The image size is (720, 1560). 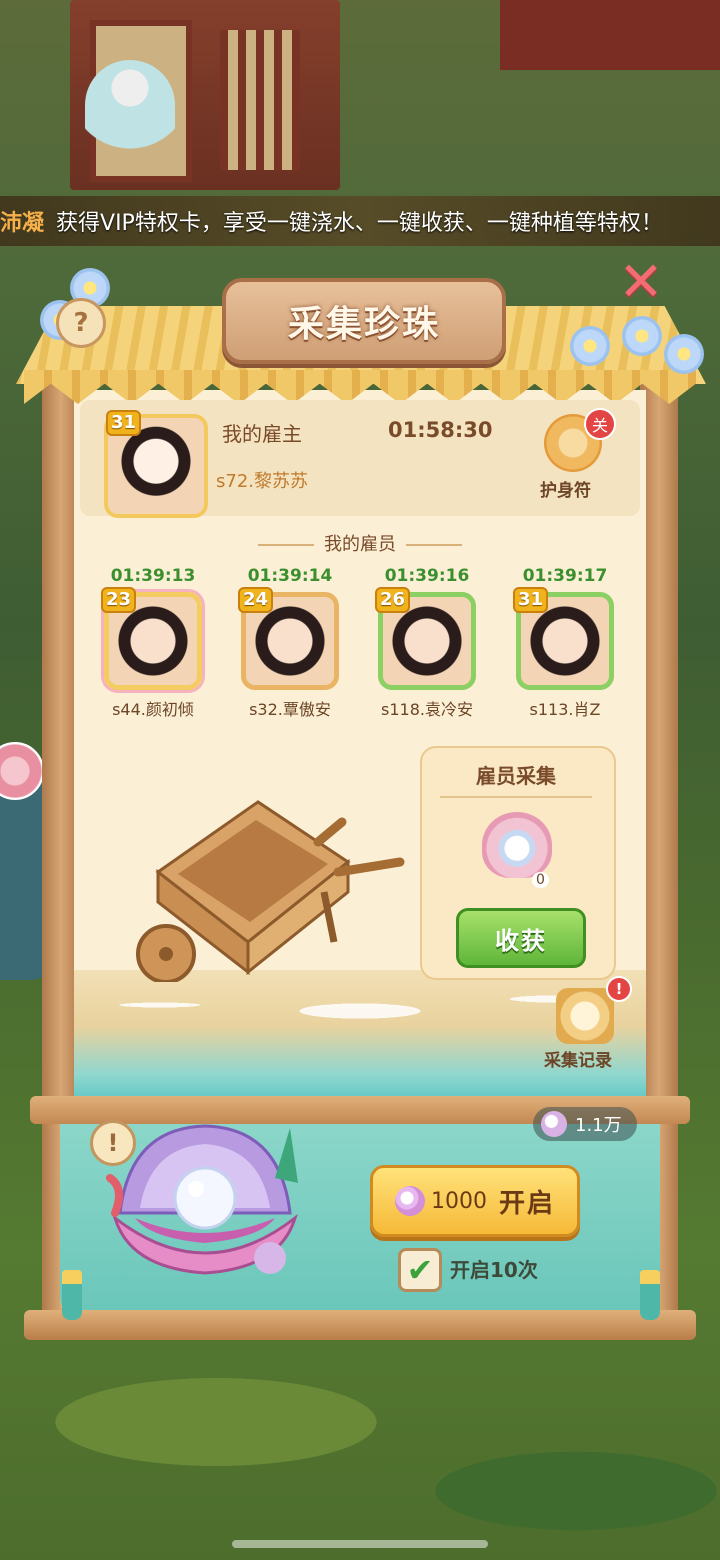 What do you see at coordinates (81, 323) in the screenshot?
I see `help-button: ?` at bounding box center [81, 323].